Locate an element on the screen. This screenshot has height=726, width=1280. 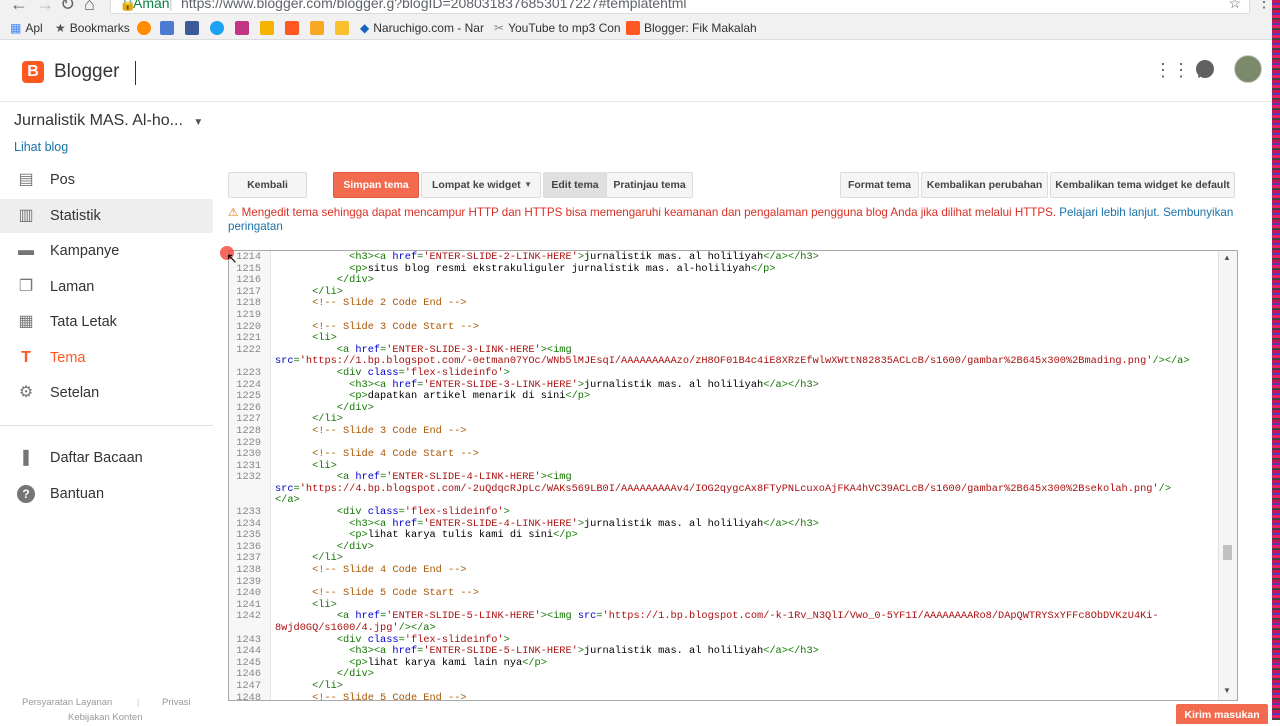
code-token: 'ENTER-SLIDE-3-LINK-HERE' is located at coordinates (463, 349).